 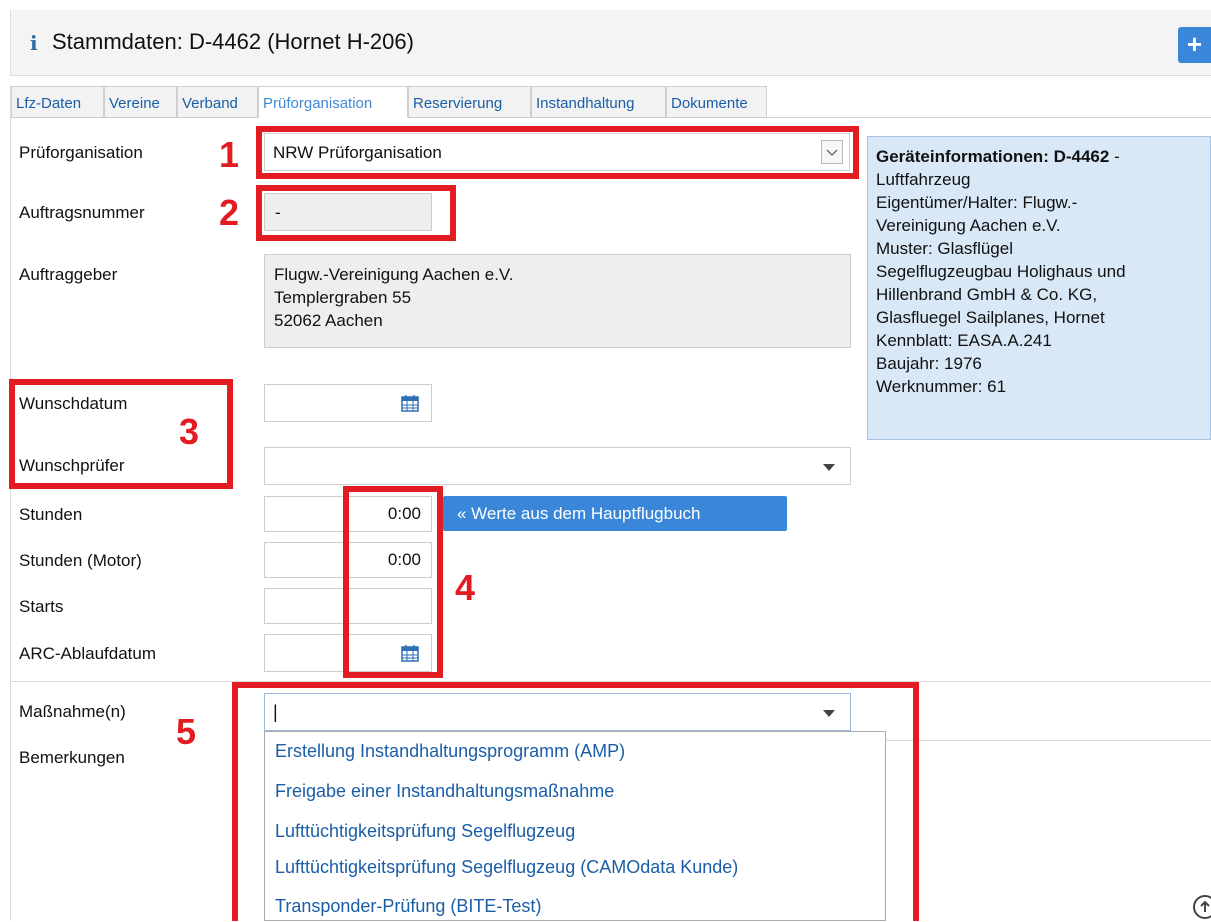 What do you see at coordinates (88, 653) in the screenshot?
I see `arc-ablaufdatum-label: ARC-Ablaufdatum` at bounding box center [88, 653].